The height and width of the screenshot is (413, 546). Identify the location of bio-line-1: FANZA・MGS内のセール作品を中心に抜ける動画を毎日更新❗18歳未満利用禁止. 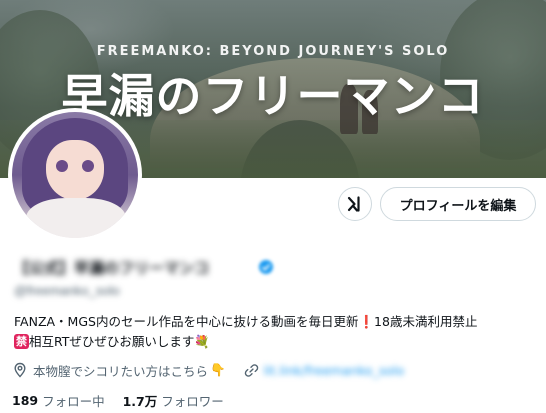
(275, 322).